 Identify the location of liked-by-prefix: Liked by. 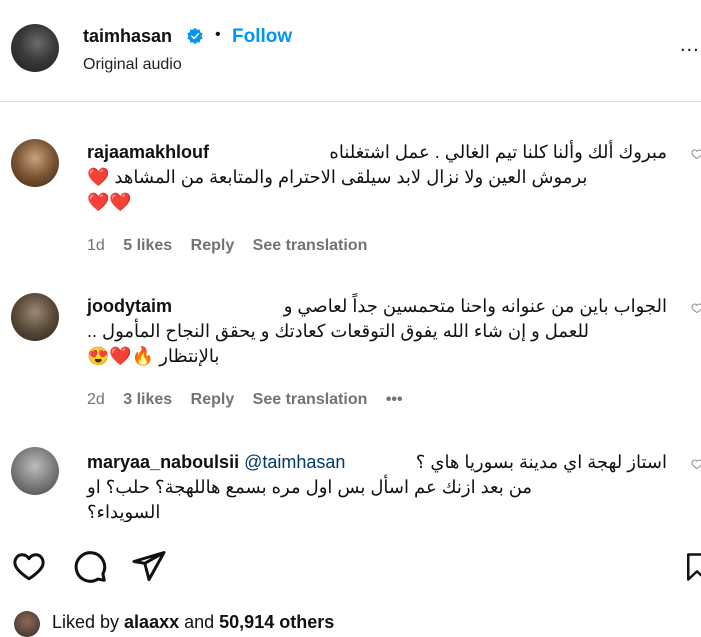
(88, 622).